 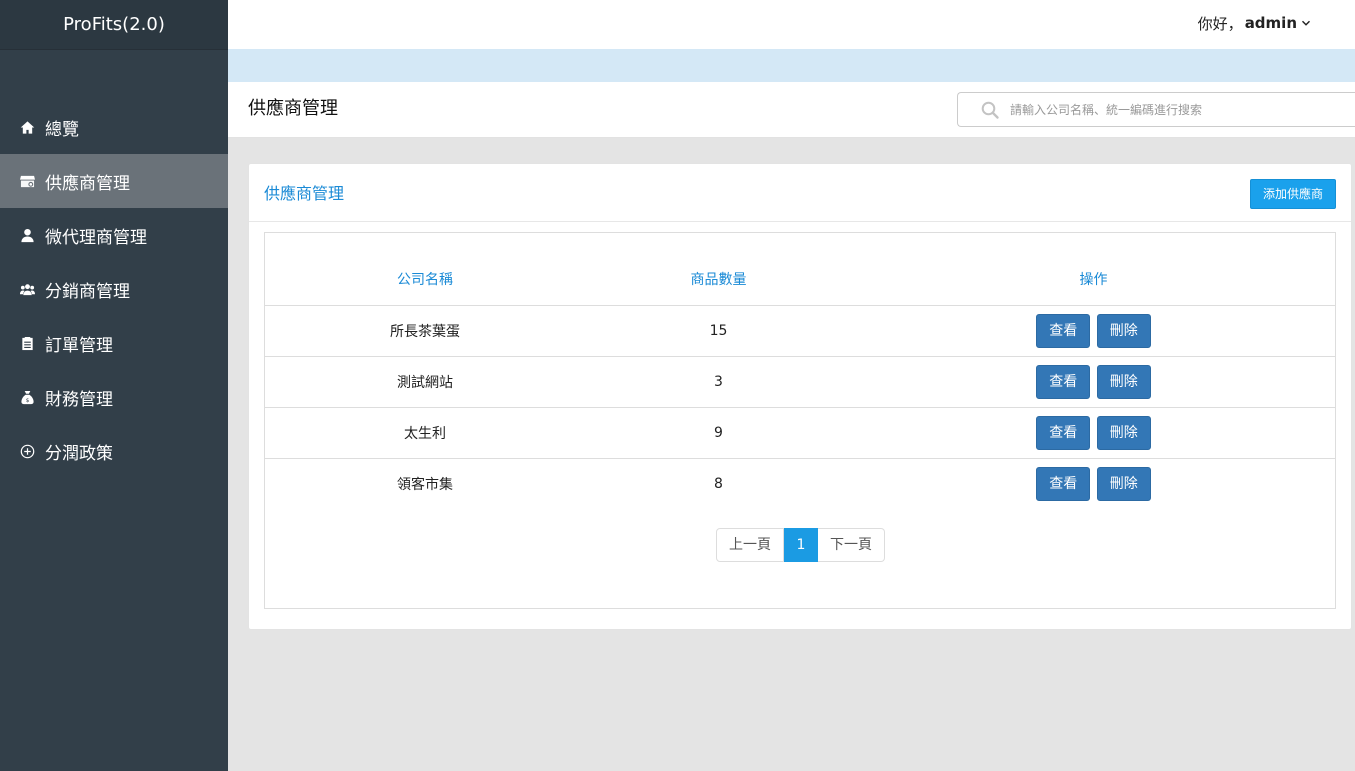 What do you see at coordinates (27, 181) in the screenshot?
I see `store-icon` at bounding box center [27, 181].